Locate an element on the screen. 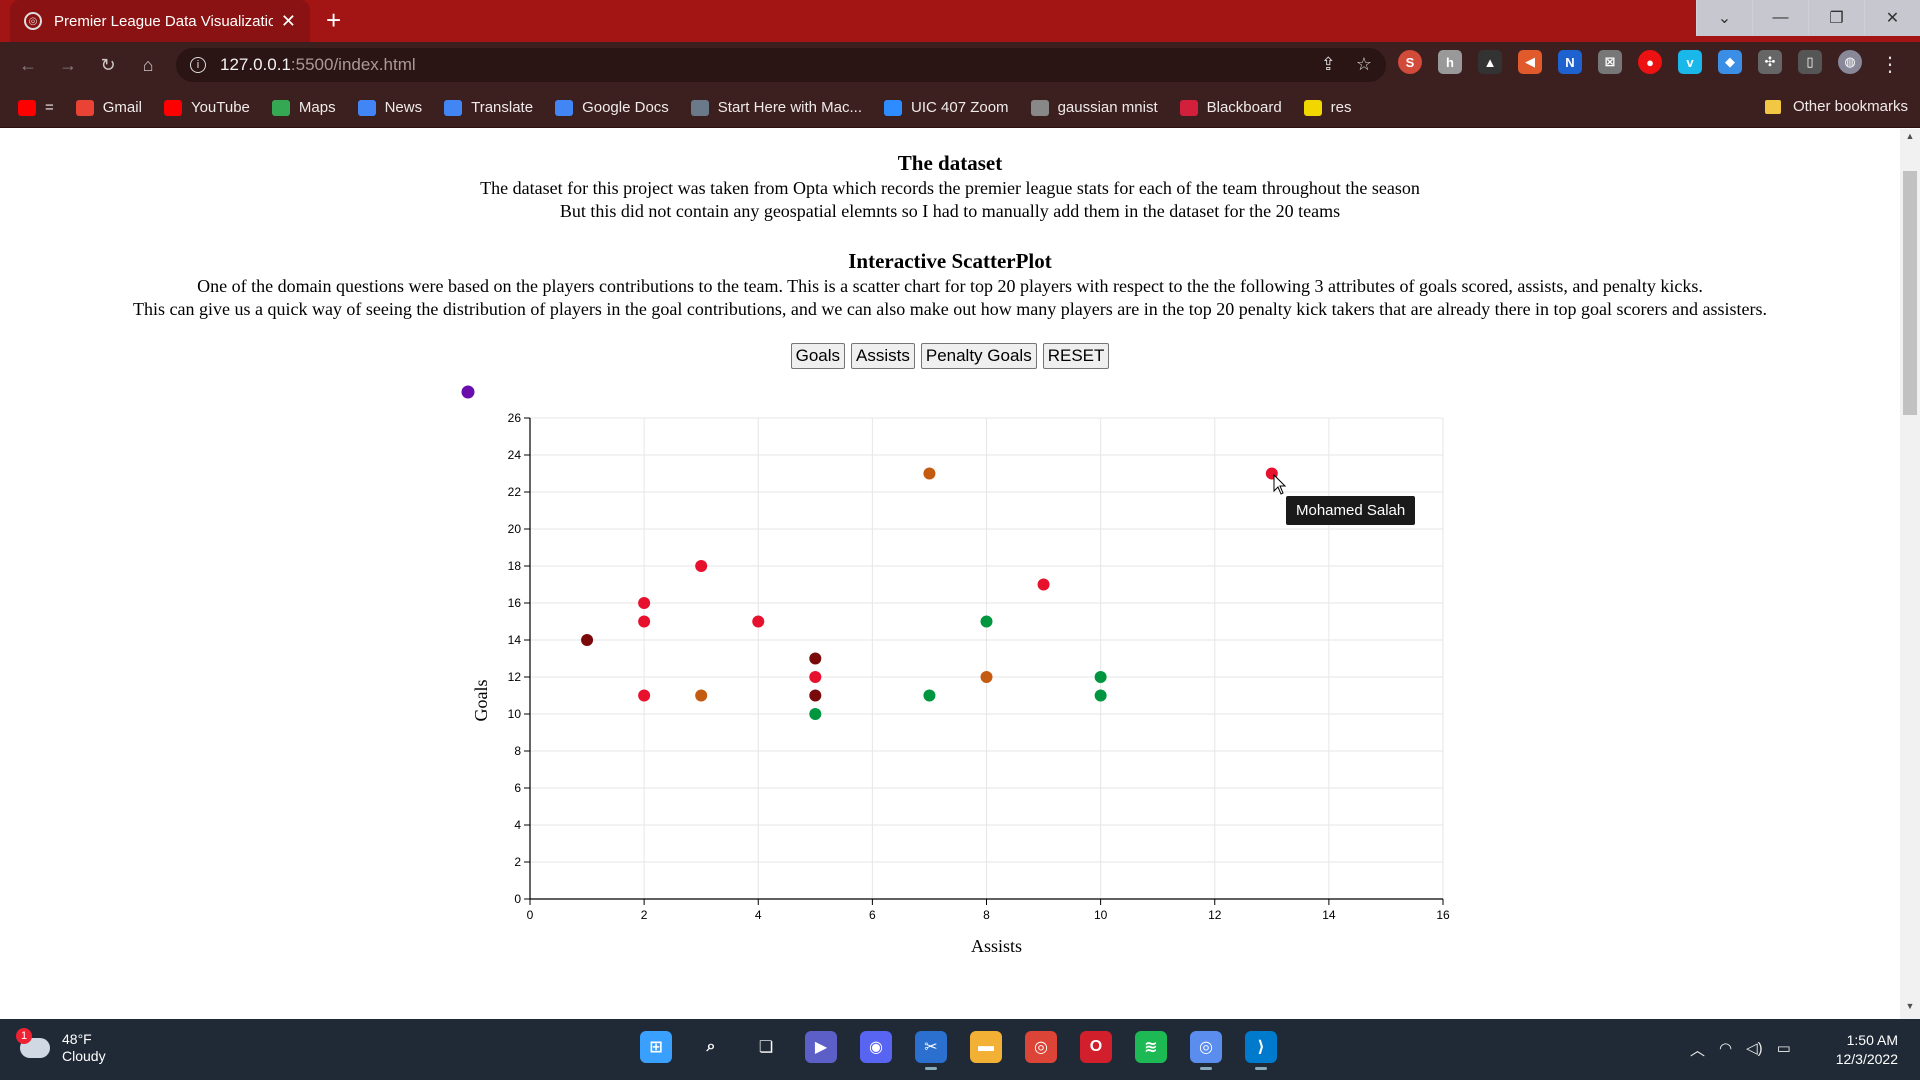 This screenshot has height=1080, width=1920. extension-s-icon: S is located at coordinates (1410, 62).